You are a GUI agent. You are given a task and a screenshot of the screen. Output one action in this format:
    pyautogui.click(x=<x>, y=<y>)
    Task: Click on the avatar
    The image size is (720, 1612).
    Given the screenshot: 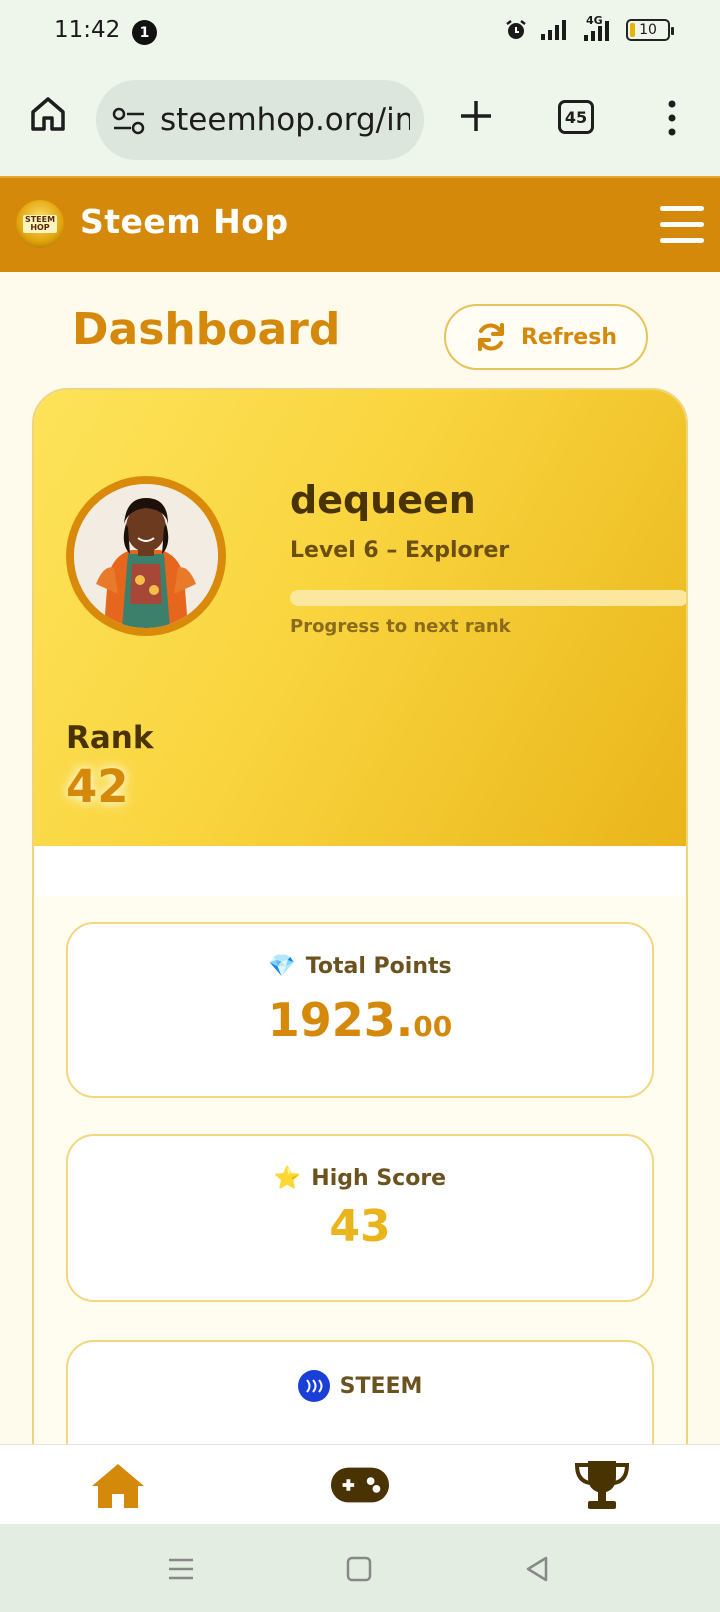 What is the action you would take?
    pyautogui.click(x=146, y=556)
    